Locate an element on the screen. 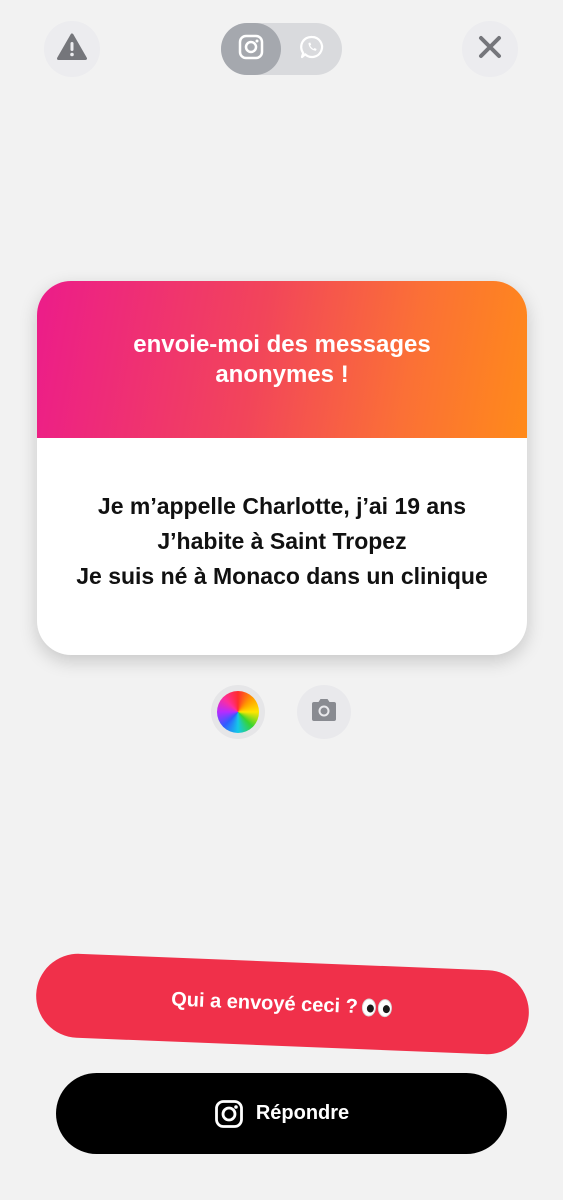  close-button is located at coordinates (490, 49).